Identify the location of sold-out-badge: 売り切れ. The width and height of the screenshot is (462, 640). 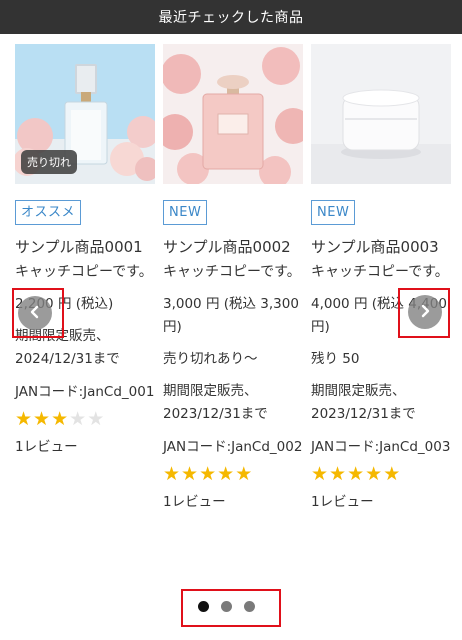
(49, 162).